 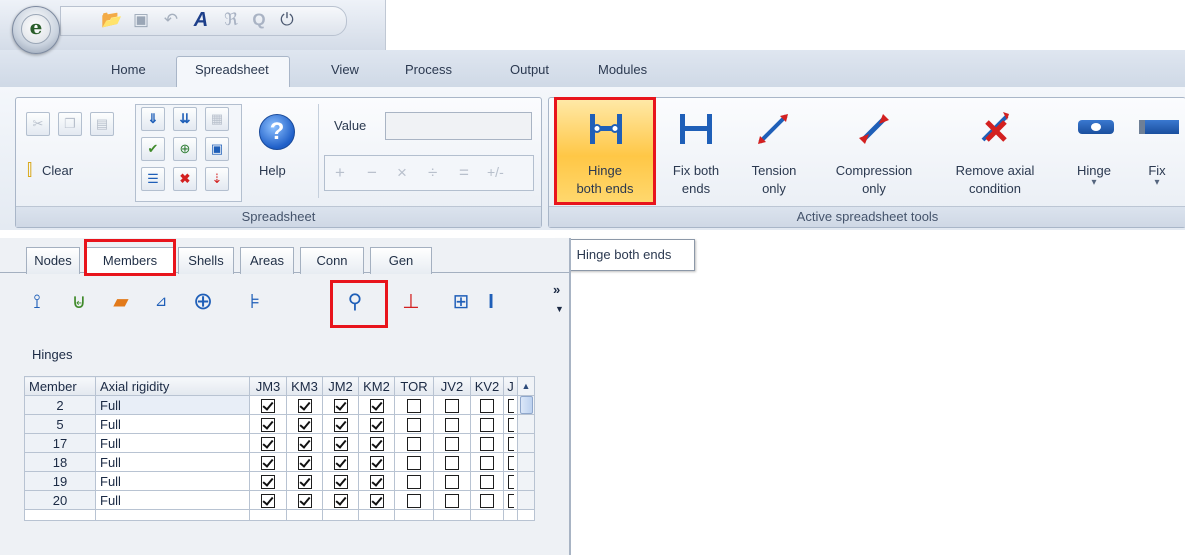 What do you see at coordinates (255, 302) in the screenshot?
I see `member-end-icon: ⊧` at bounding box center [255, 302].